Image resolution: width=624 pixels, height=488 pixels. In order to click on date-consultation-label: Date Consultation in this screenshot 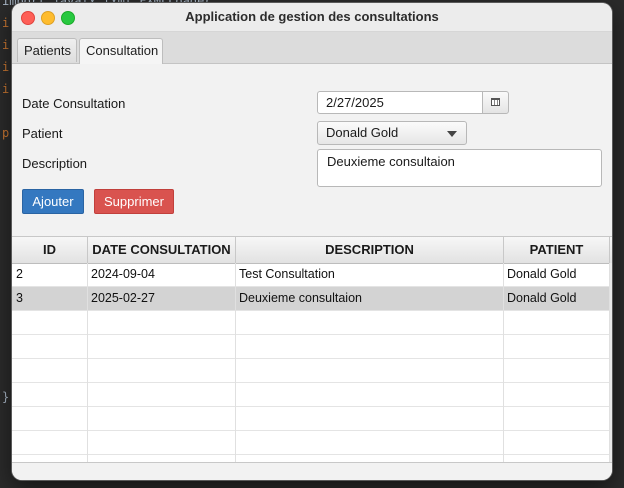, I will do `click(74, 103)`.